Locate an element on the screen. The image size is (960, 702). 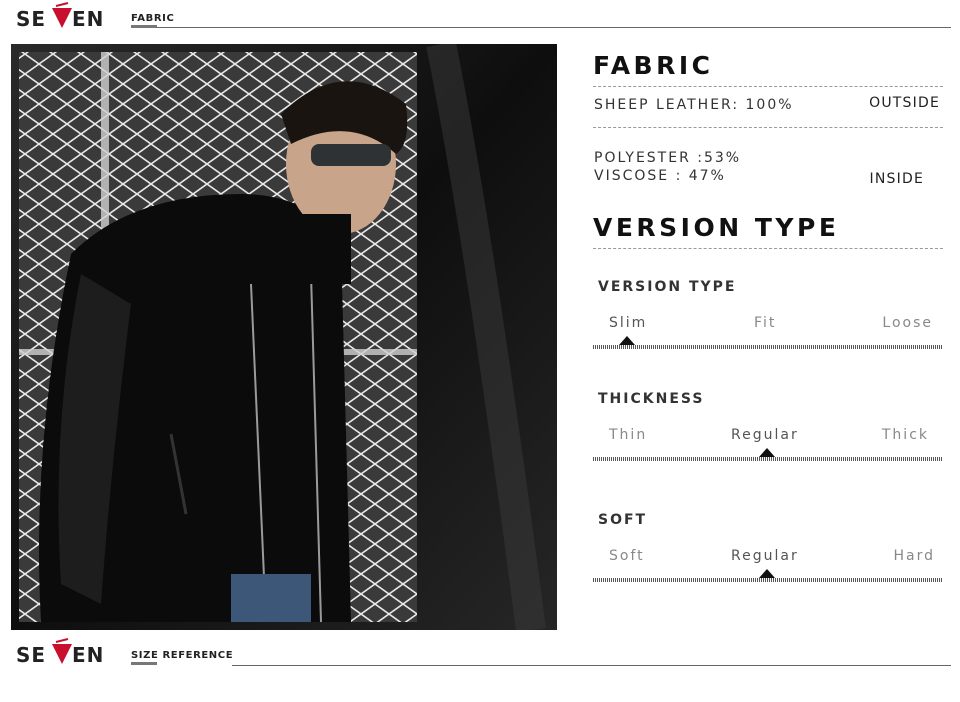
fabric-inside-row: POLYESTER :53% VISCOSE : 47% INSIDE is located at coordinates (768, 168).